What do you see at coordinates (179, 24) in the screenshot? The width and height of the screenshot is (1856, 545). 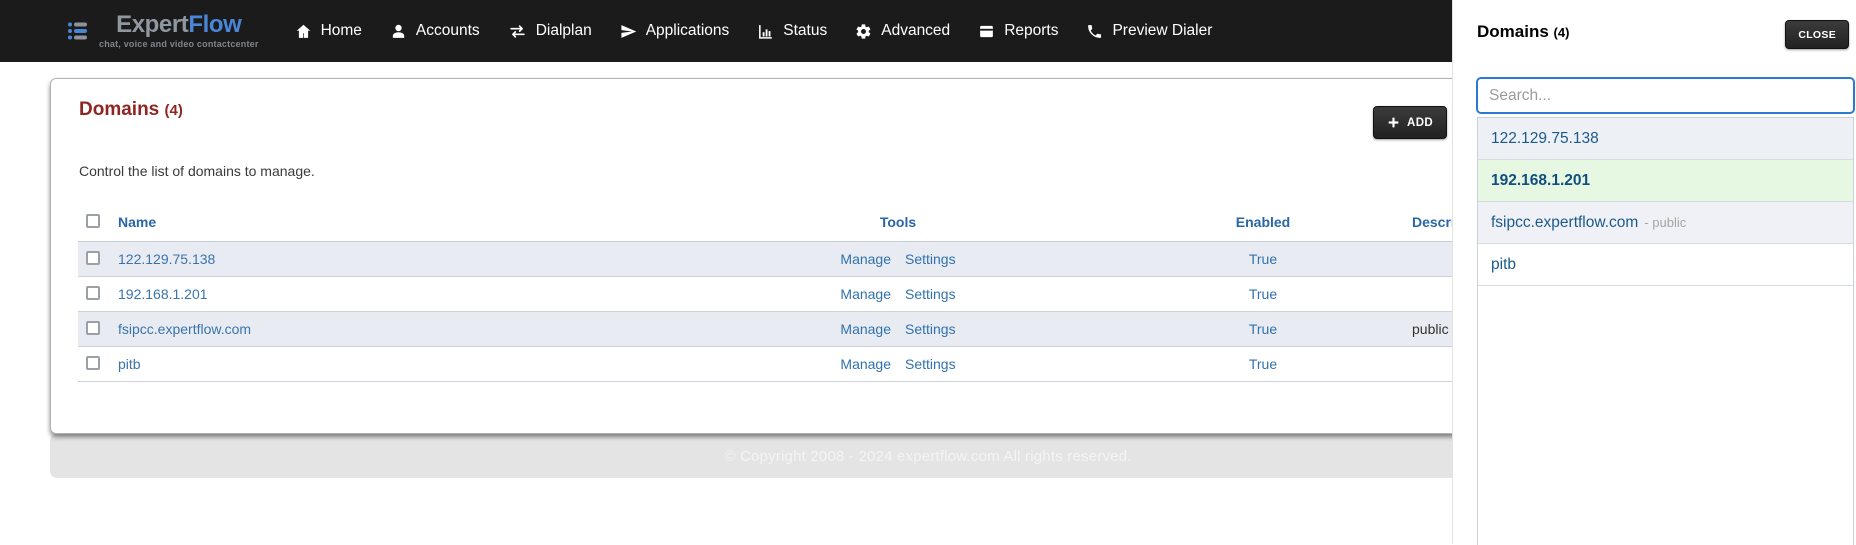 I see `brand-name: ExpertFlow` at bounding box center [179, 24].